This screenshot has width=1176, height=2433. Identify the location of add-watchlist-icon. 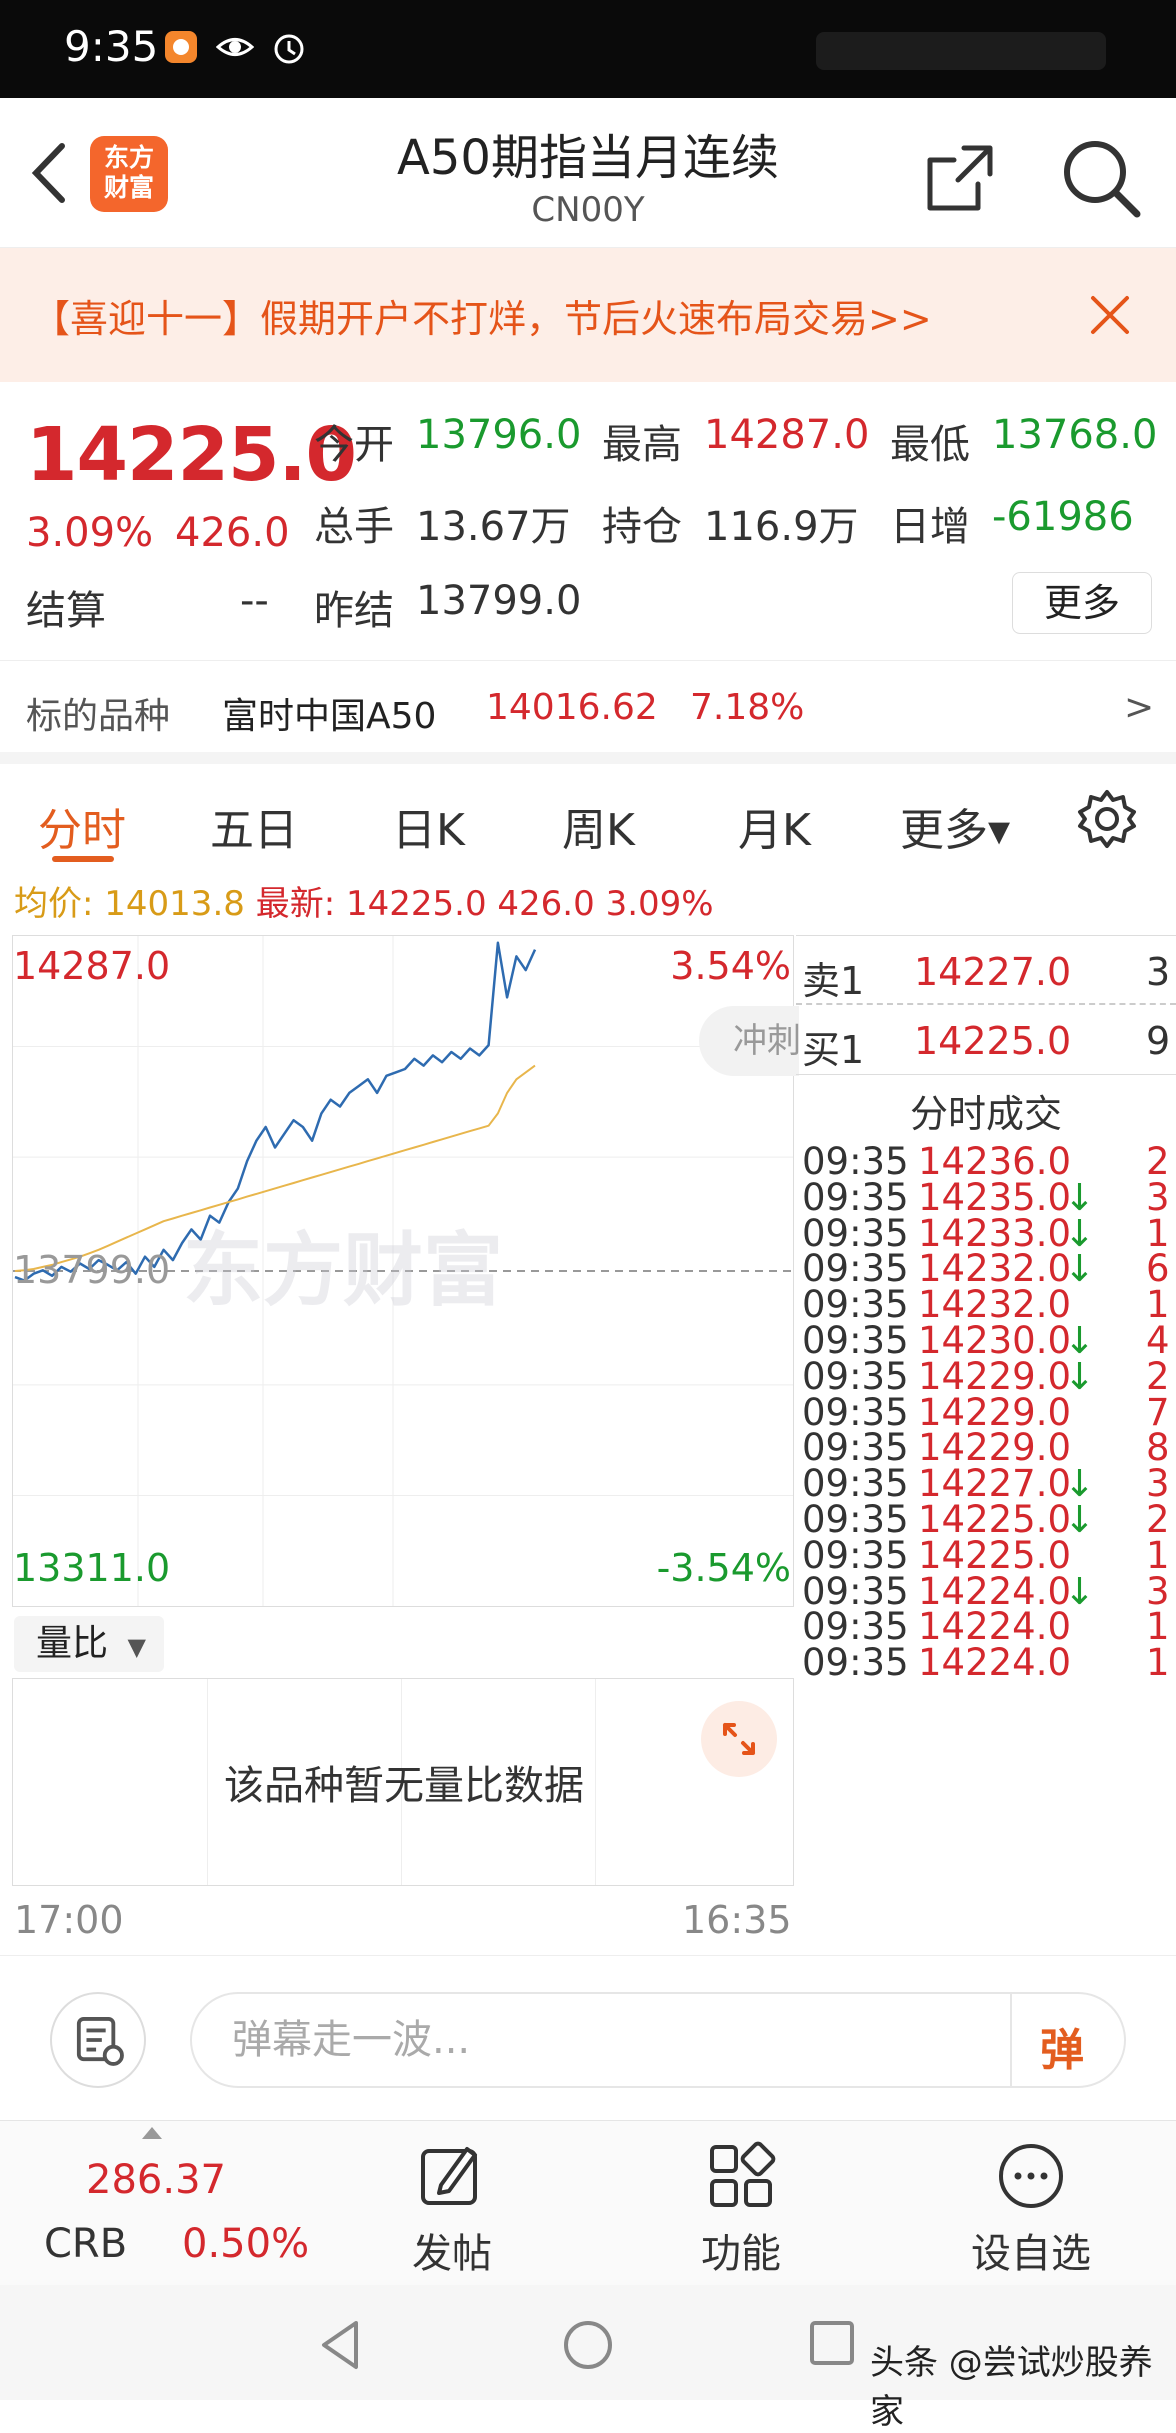
(1031, 2176).